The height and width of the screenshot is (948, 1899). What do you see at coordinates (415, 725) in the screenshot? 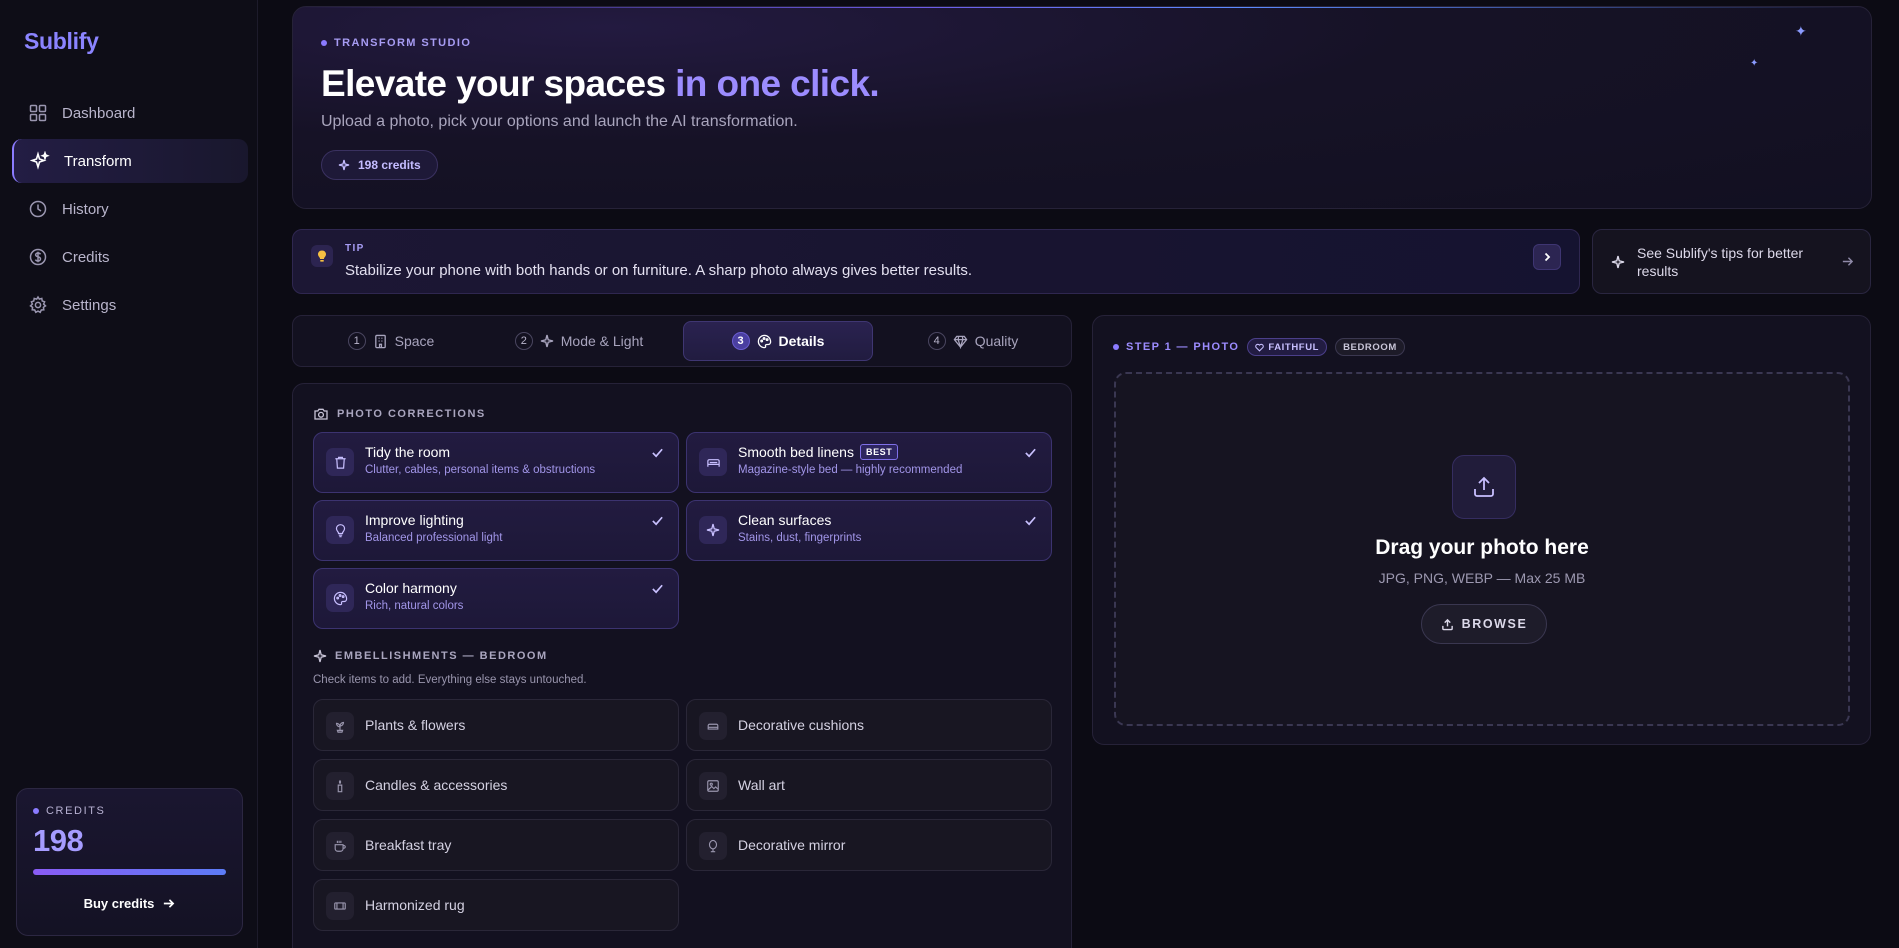
I see `option-title: Plants & flowers` at bounding box center [415, 725].